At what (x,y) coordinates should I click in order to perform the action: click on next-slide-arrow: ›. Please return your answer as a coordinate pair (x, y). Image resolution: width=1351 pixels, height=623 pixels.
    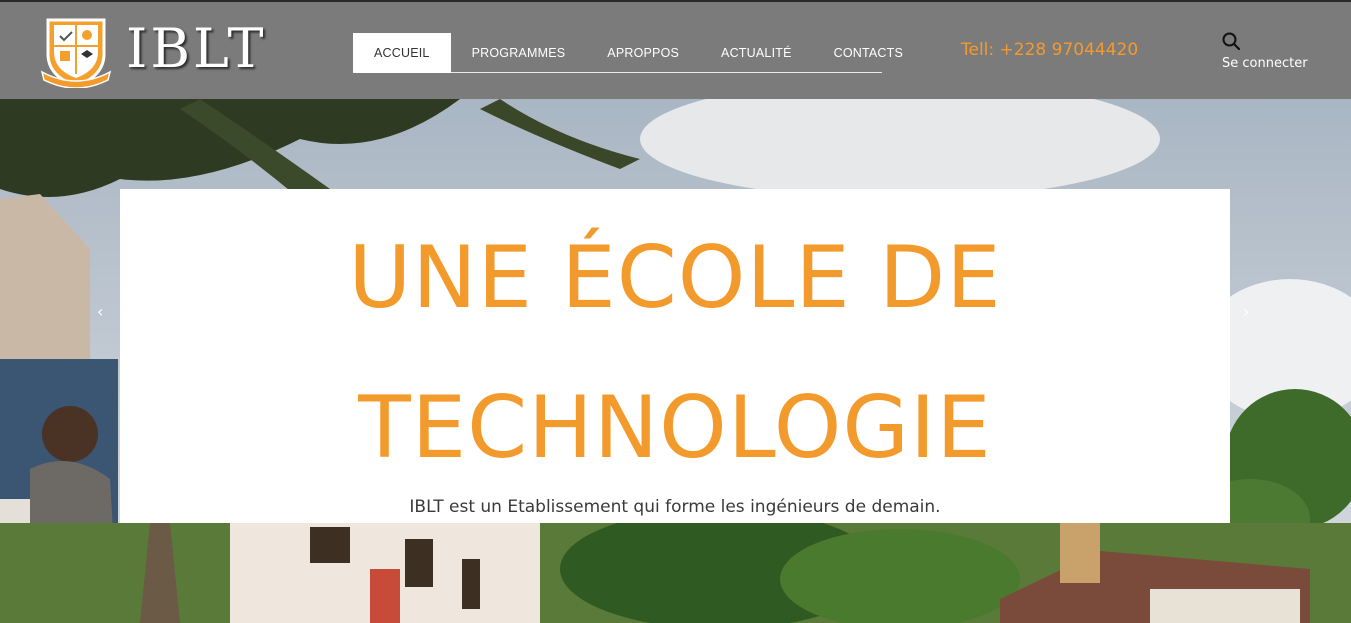
    Looking at the image, I should click on (1246, 311).